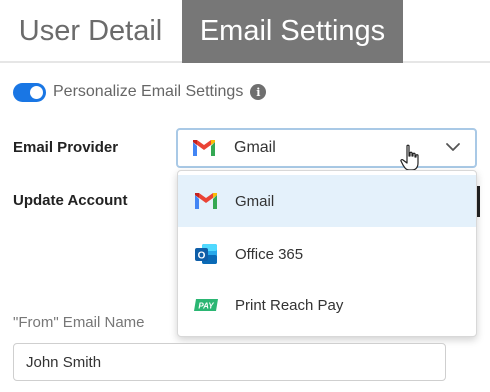  I want to click on svg-text: PAY, so click(206, 306).